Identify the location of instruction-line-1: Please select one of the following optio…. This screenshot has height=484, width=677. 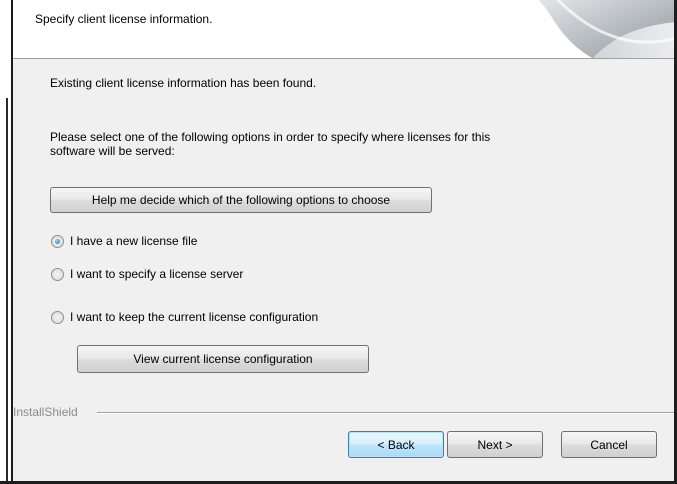
(270, 137).